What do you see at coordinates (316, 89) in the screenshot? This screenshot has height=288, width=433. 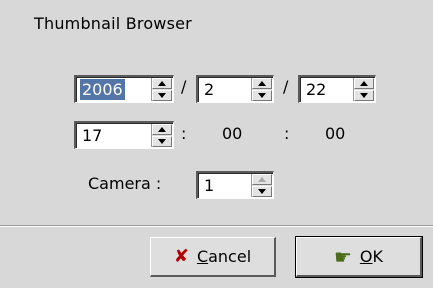 I see `day-value: 22` at bounding box center [316, 89].